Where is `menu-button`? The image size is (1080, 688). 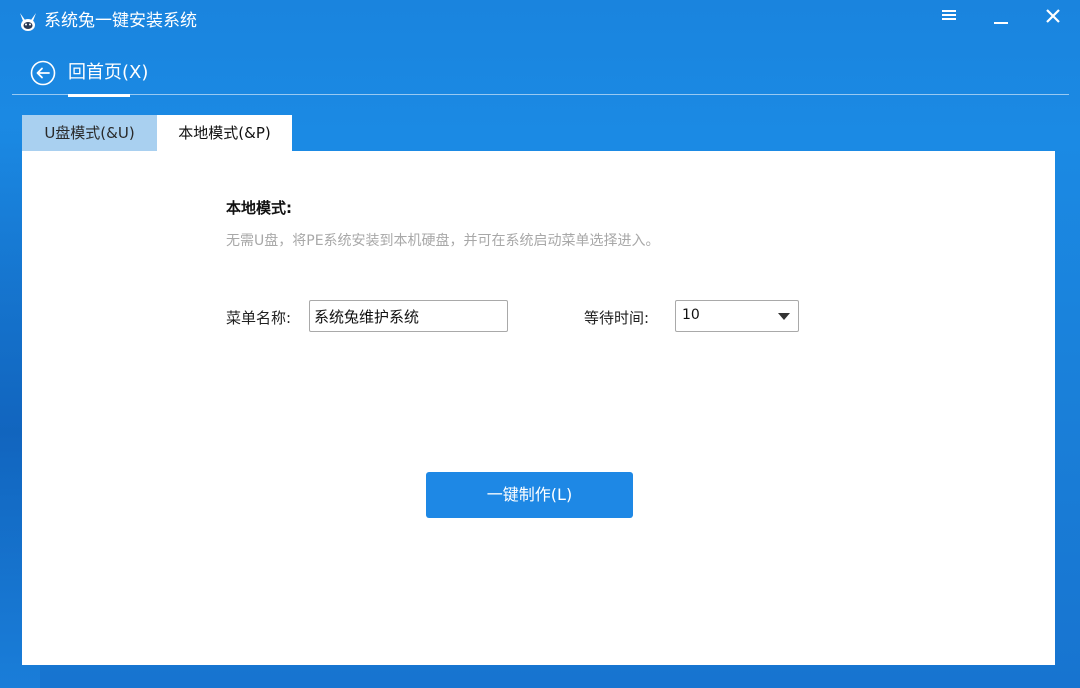 menu-button is located at coordinates (949, 21).